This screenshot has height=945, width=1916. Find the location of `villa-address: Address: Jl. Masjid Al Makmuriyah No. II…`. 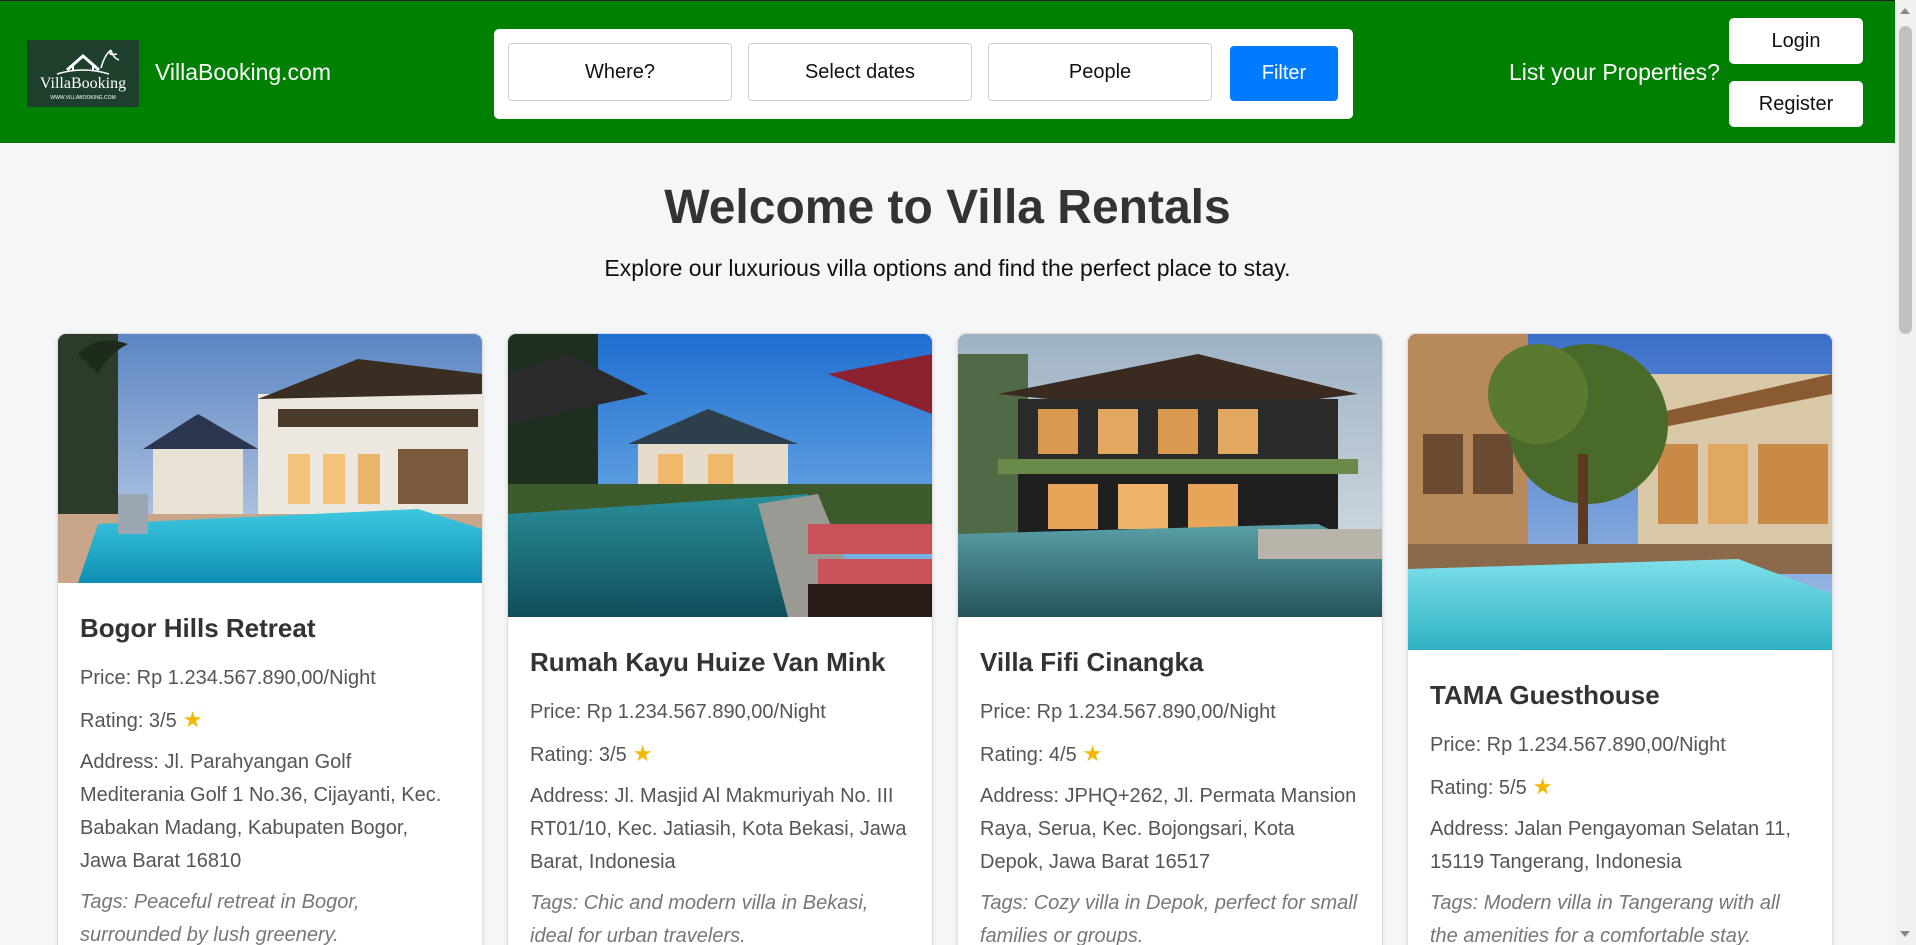

villa-address: Address: Jl. Masjid Al Makmuriyah No. II… is located at coordinates (718, 829).